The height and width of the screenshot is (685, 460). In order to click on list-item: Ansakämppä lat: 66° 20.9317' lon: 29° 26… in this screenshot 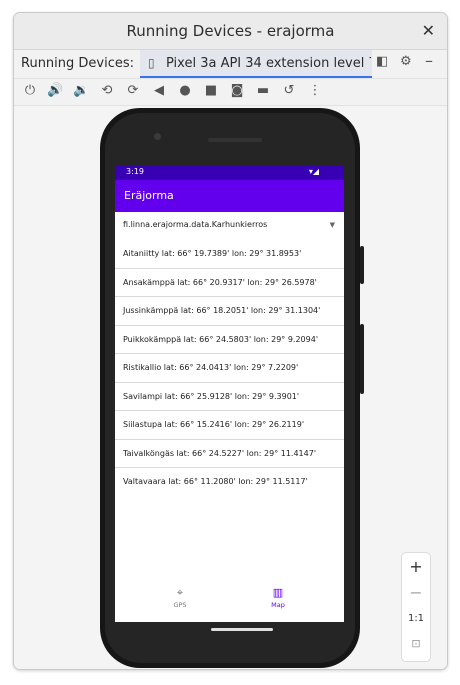, I will do `click(229, 283)`.